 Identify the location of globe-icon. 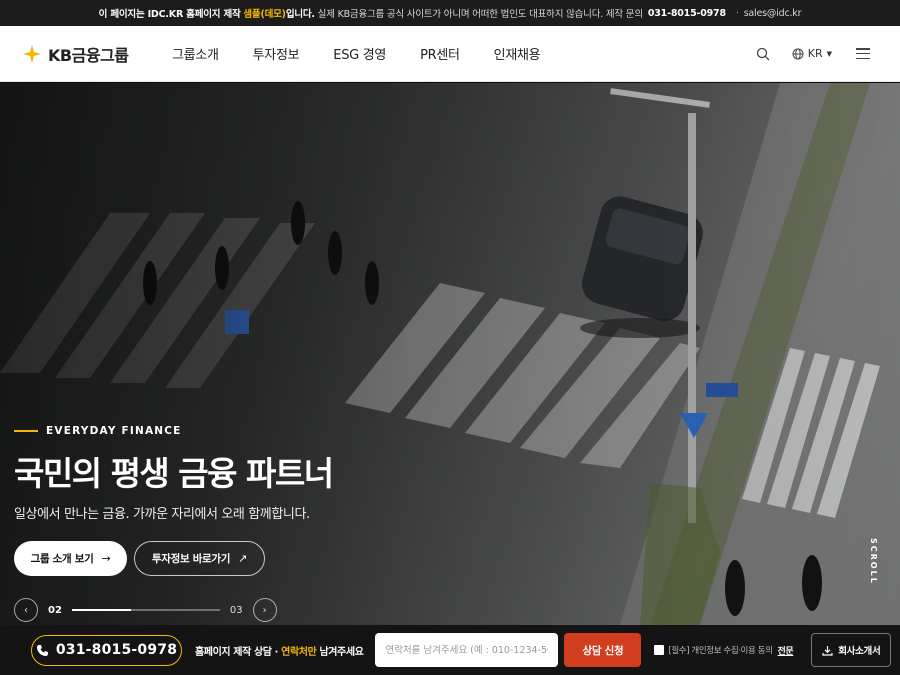
(798, 53).